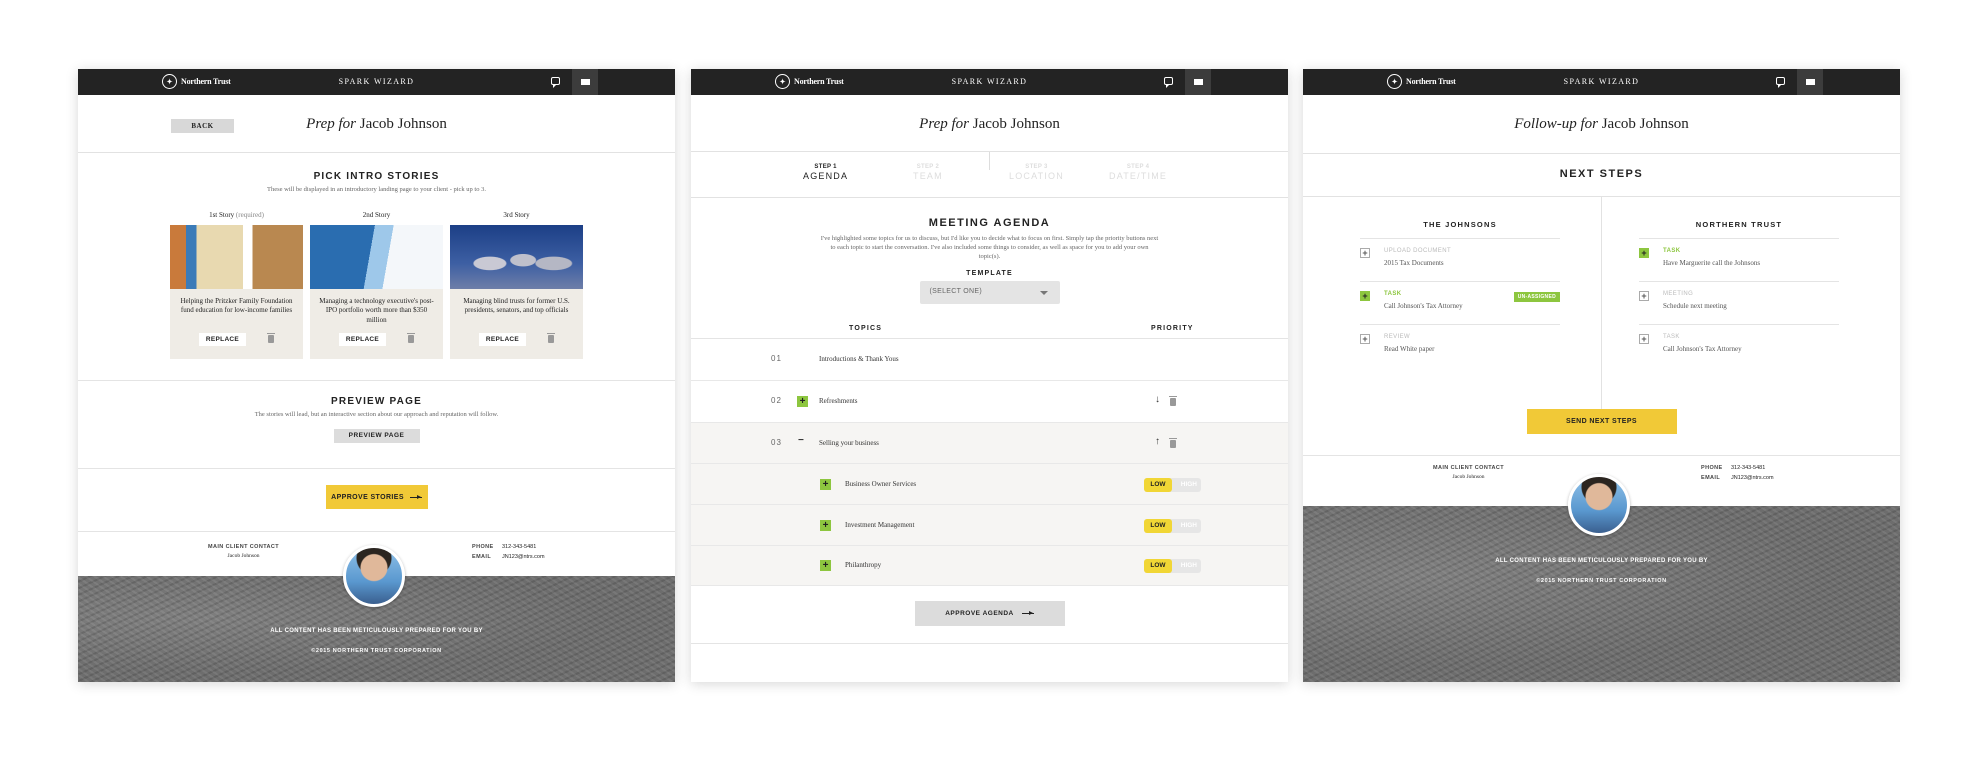 The width and height of the screenshot is (1976, 768). What do you see at coordinates (928, 172) in the screenshot?
I see `step-team: STEP 2 TEAM` at bounding box center [928, 172].